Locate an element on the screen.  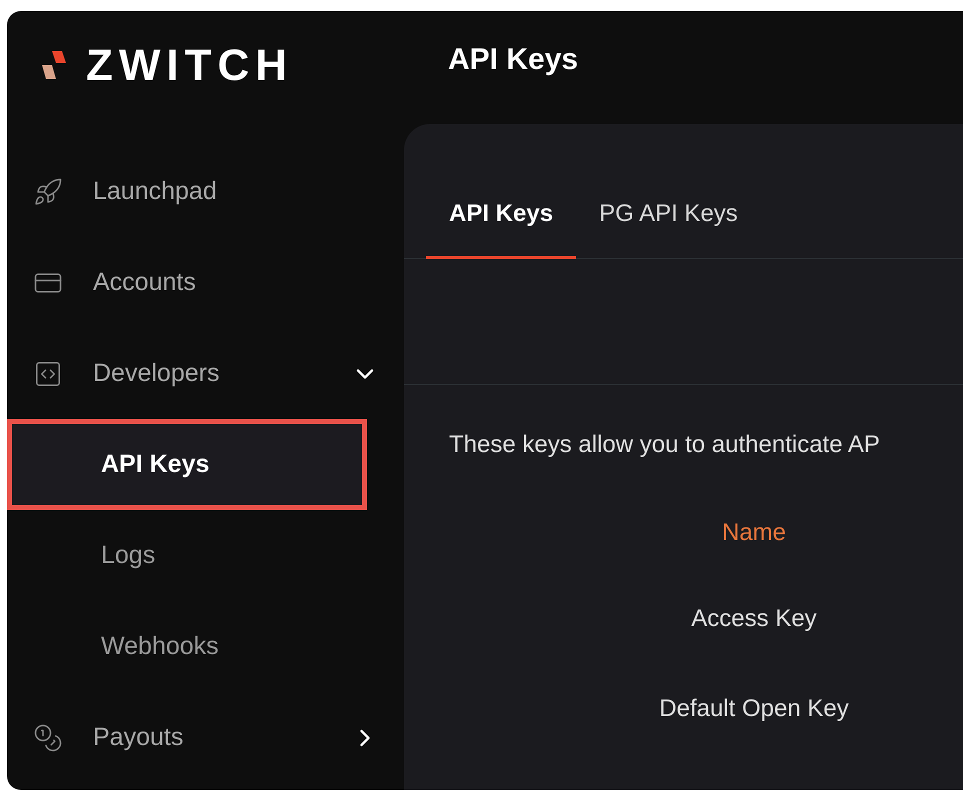
nav-item: Launchpad is located at coordinates (205, 191).